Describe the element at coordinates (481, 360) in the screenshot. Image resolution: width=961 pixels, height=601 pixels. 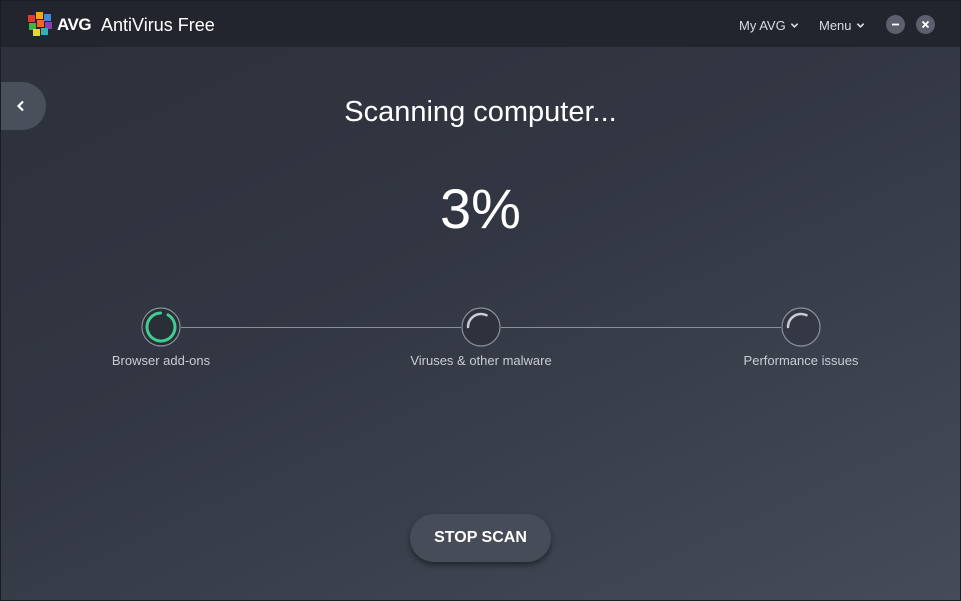
I see `step-label-viruses: Viruses & other malware` at that location.